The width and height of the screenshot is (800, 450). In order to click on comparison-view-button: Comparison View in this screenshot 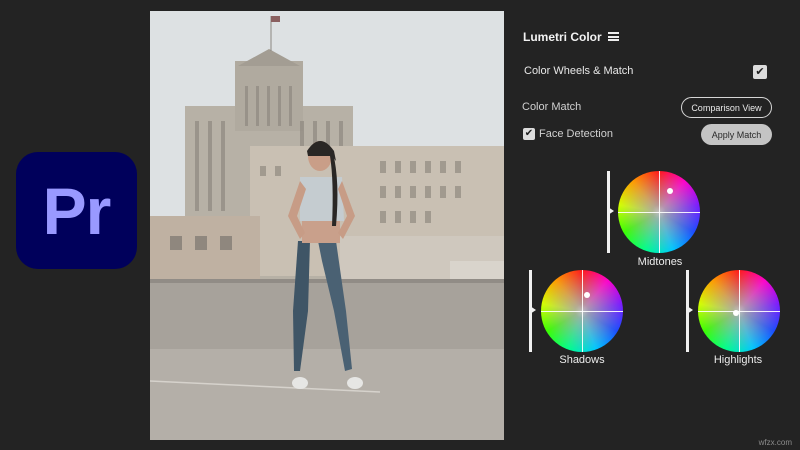, I will do `click(726, 107)`.